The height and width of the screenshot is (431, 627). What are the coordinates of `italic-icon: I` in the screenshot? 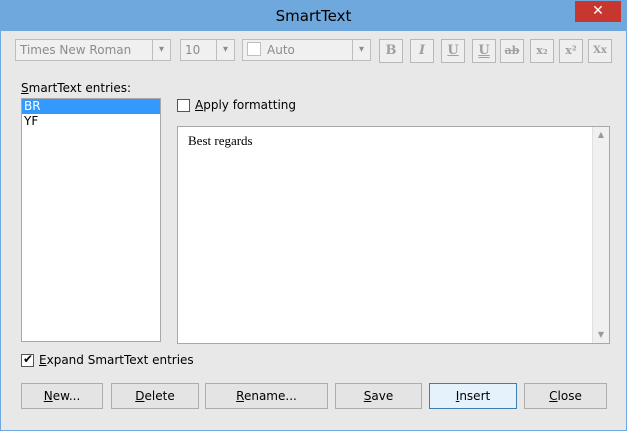 It's located at (422, 50).